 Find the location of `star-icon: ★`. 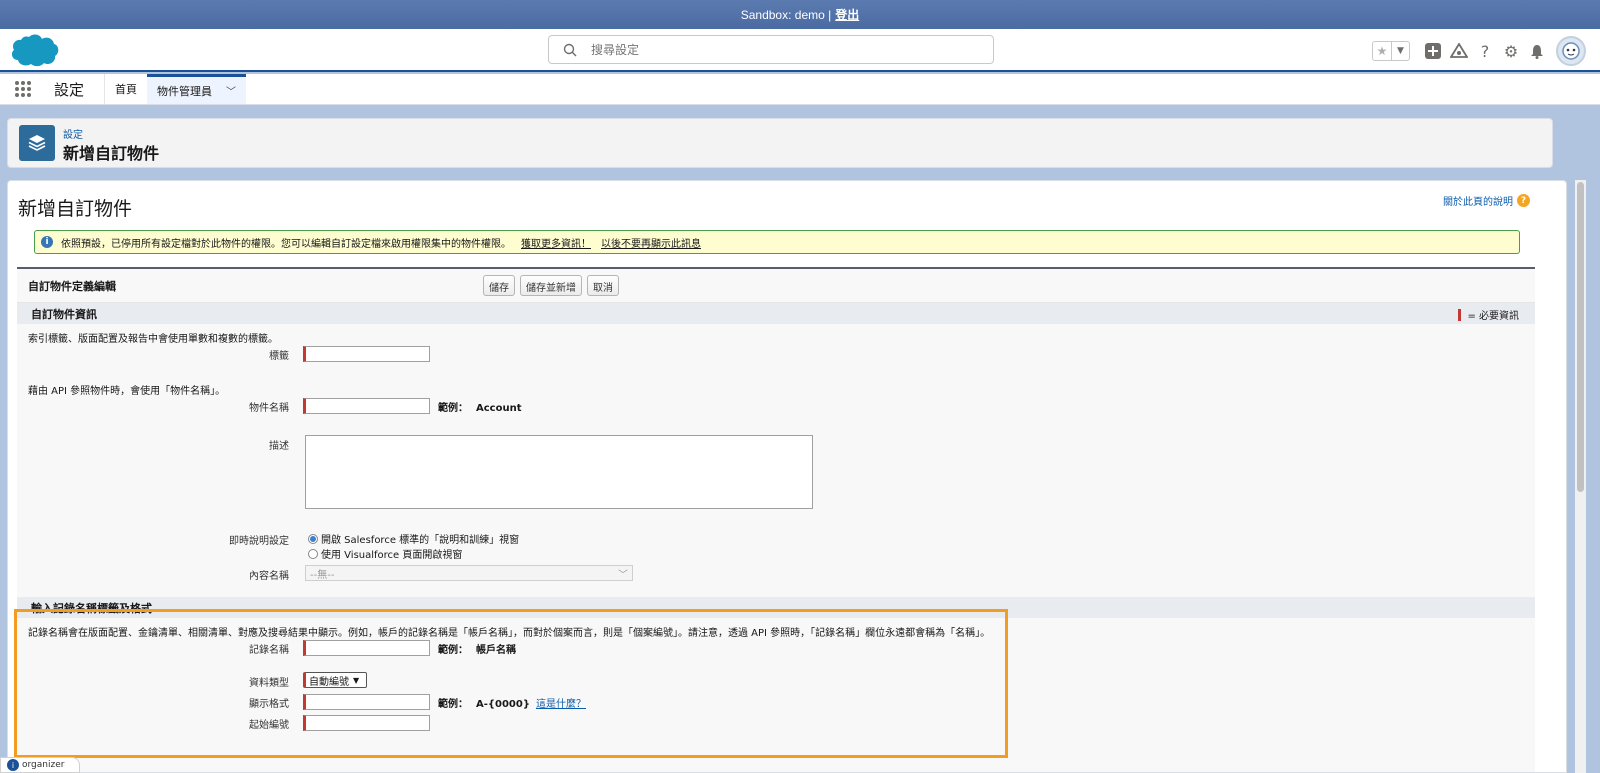

star-icon: ★ is located at coordinates (1382, 51).